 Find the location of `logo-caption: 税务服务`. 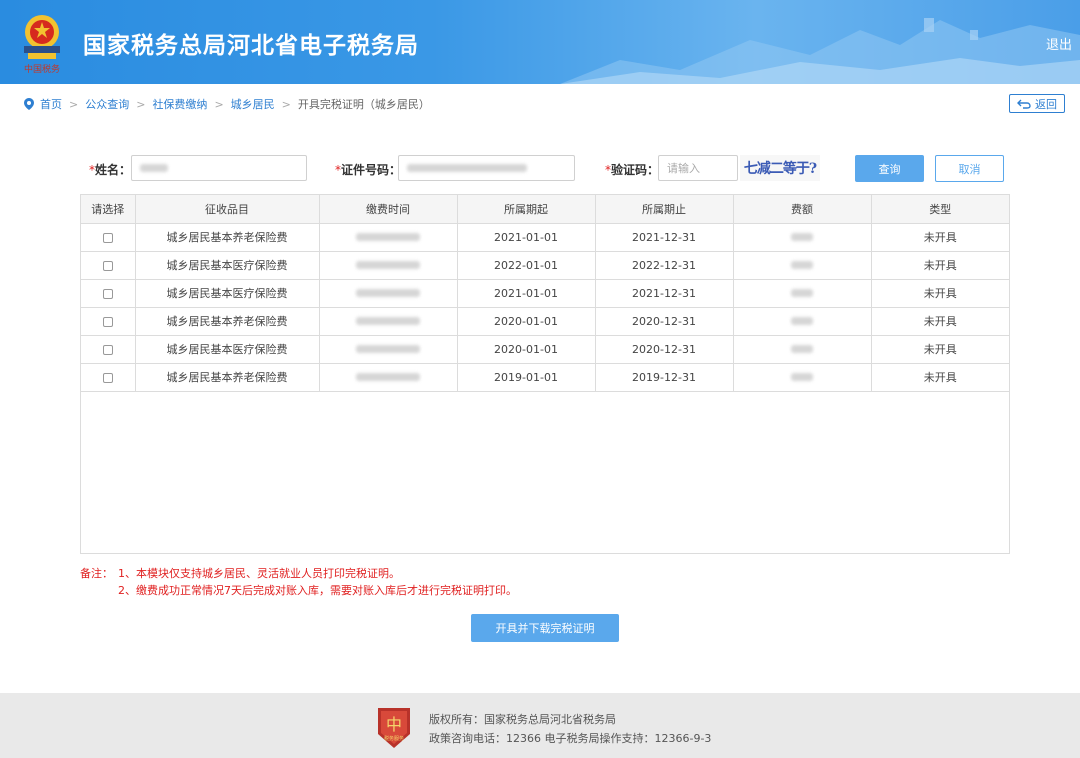

logo-caption: 税务服务 is located at coordinates (394, 738).